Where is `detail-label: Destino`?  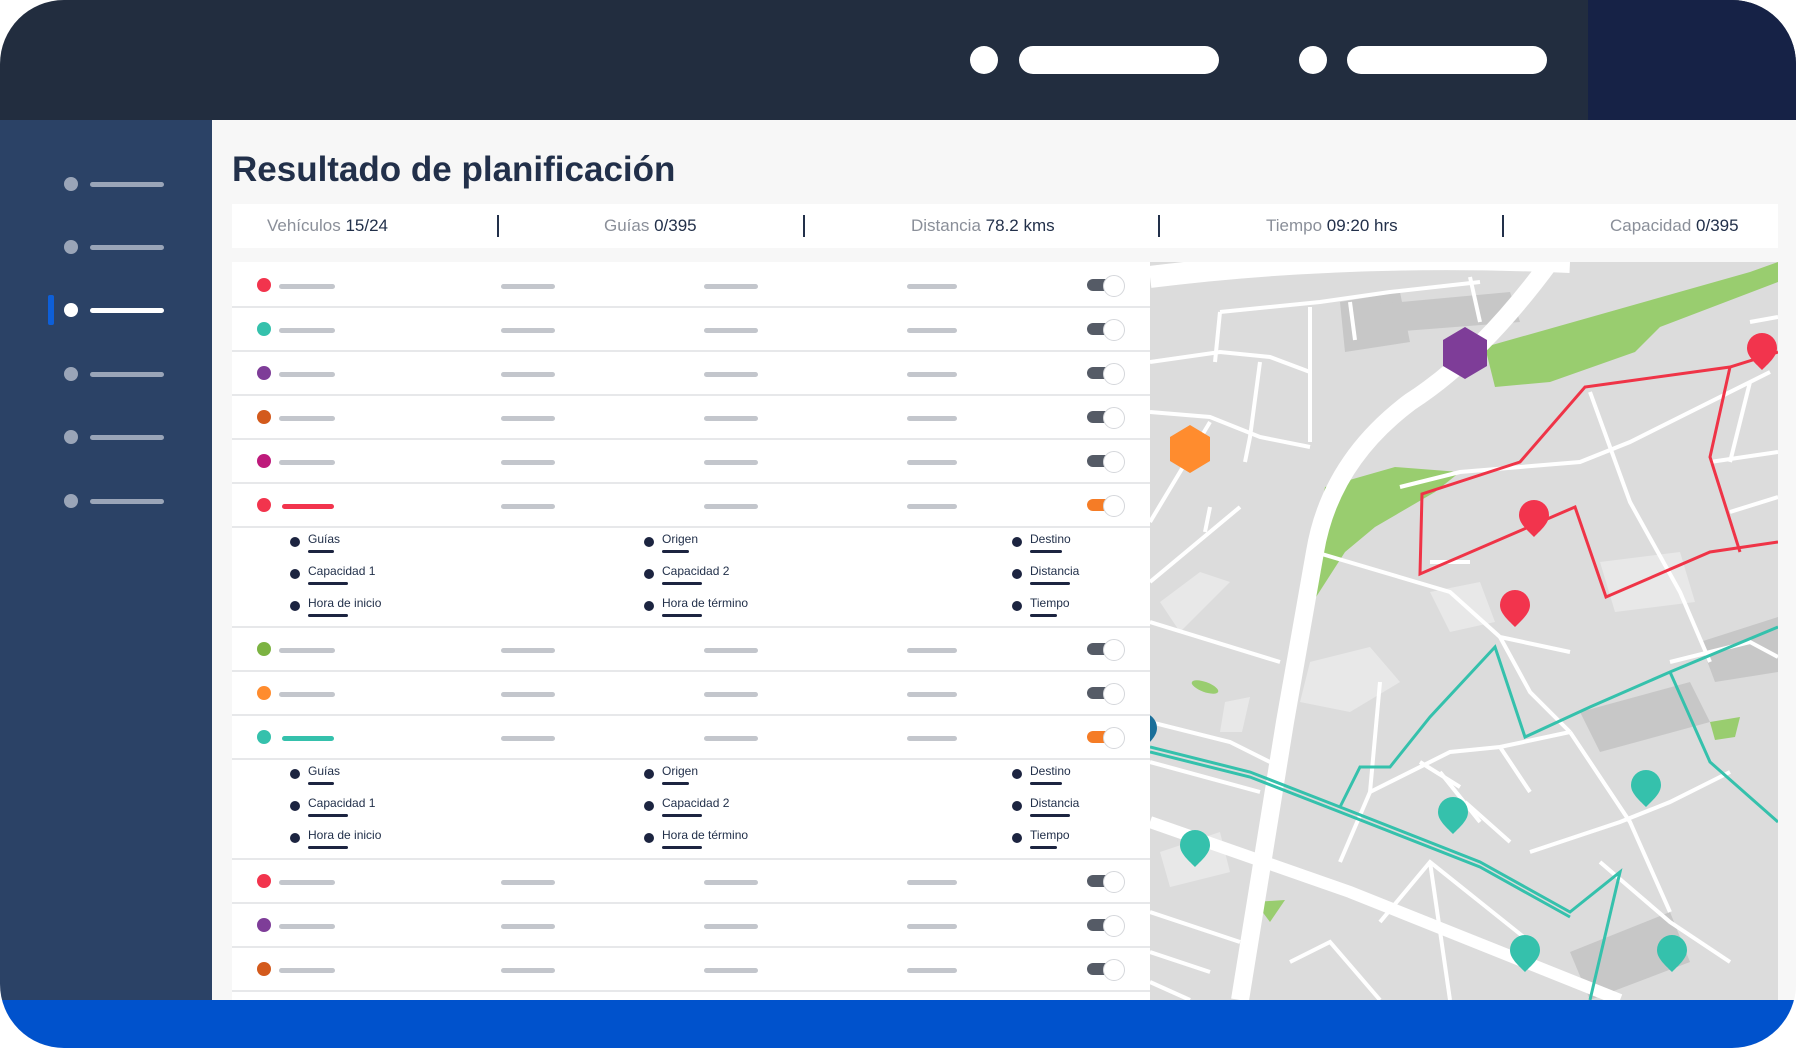 detail-label: Destino is located at coordinates (1050, 539).